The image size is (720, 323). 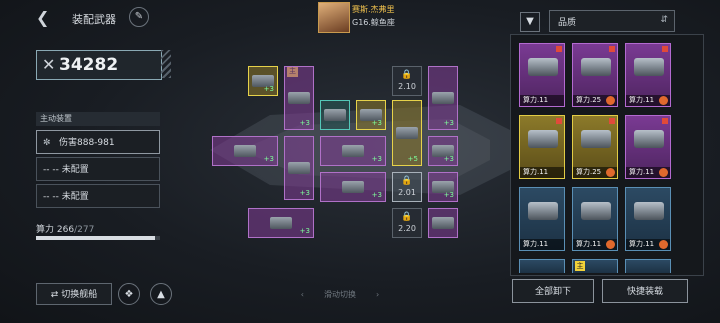 I want to click on quick-equip-button: 快捷装载, so click(x=645, y=291).